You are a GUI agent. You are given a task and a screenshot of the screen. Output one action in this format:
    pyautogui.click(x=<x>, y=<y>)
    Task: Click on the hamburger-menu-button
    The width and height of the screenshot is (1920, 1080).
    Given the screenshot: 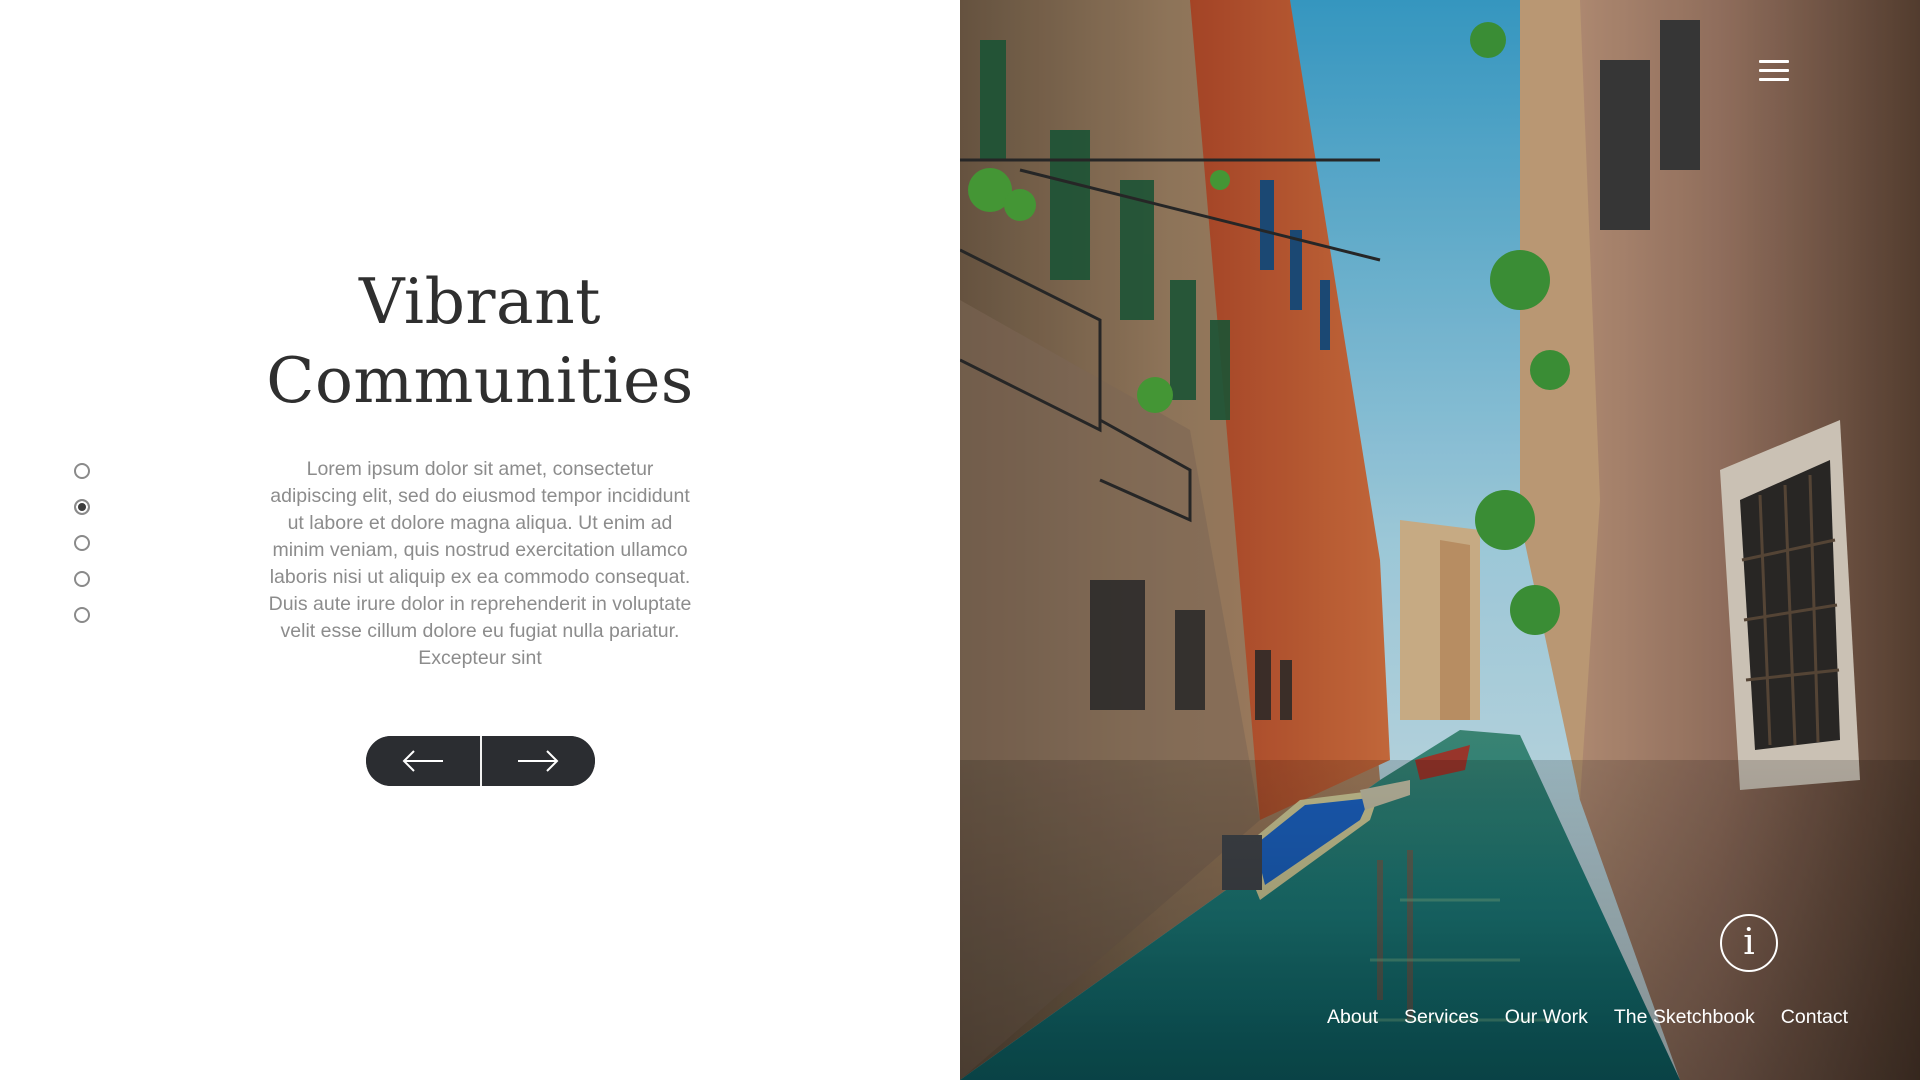 What is the action you would take?
    pyautogui.click(x=1774, y=73)
    